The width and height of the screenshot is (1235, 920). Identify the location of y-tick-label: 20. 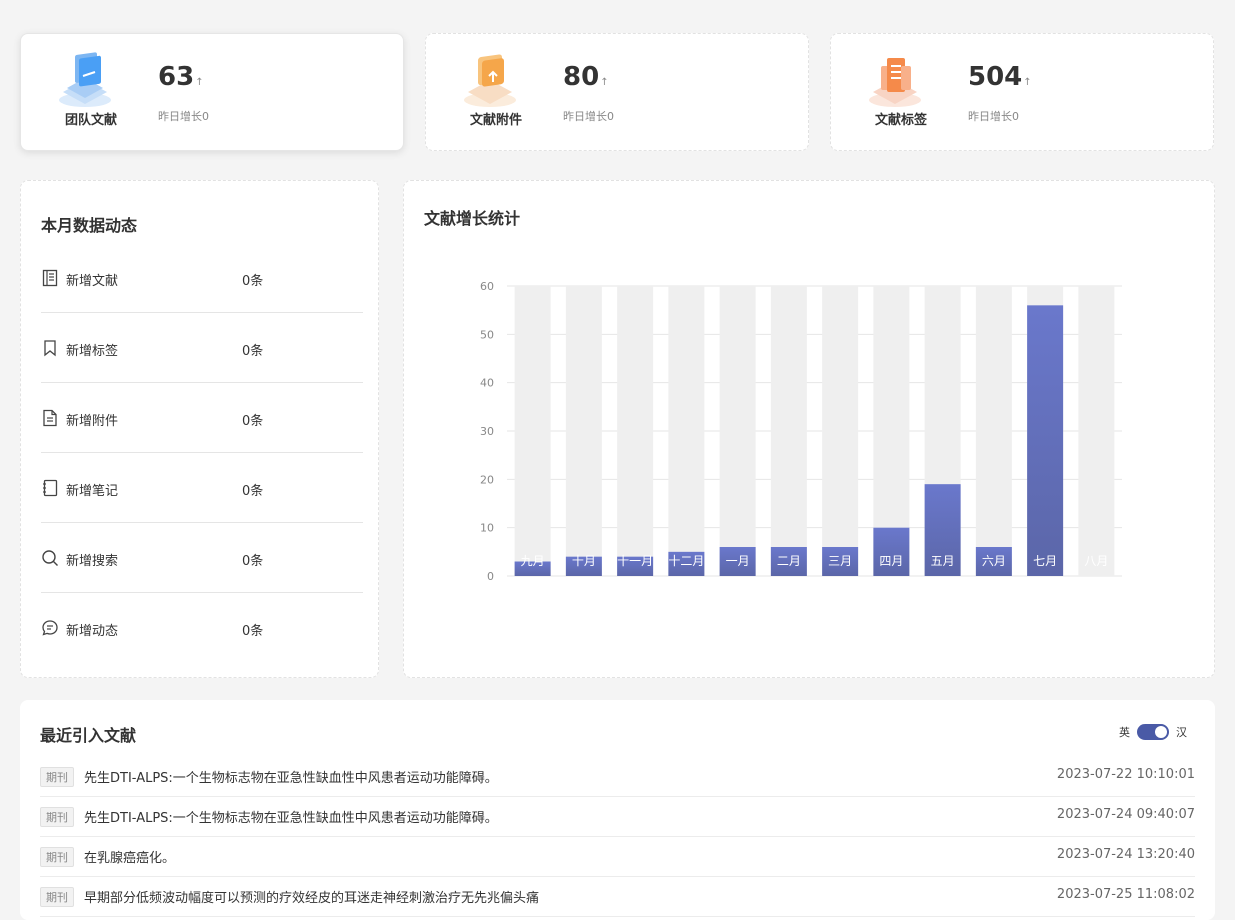
(487, 479).